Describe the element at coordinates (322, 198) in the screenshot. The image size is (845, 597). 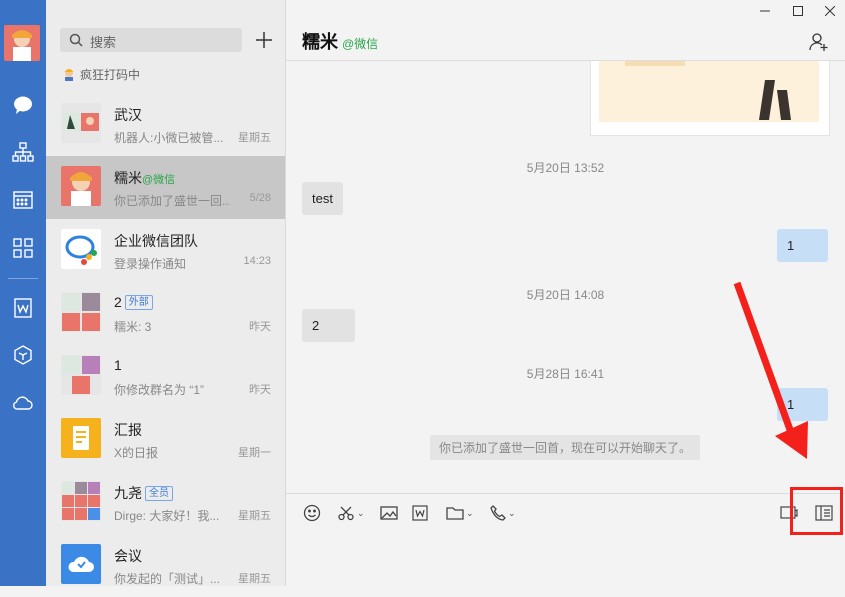
I see `incoming-message: test` at that location.